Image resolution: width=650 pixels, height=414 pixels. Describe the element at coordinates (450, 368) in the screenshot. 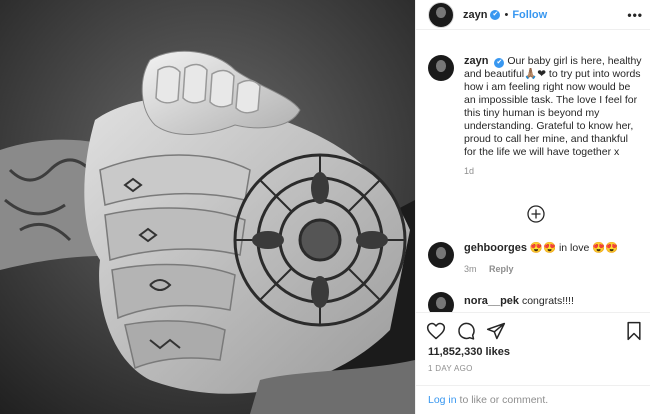

I see `post-date: 1 DAY AGO` at that location.